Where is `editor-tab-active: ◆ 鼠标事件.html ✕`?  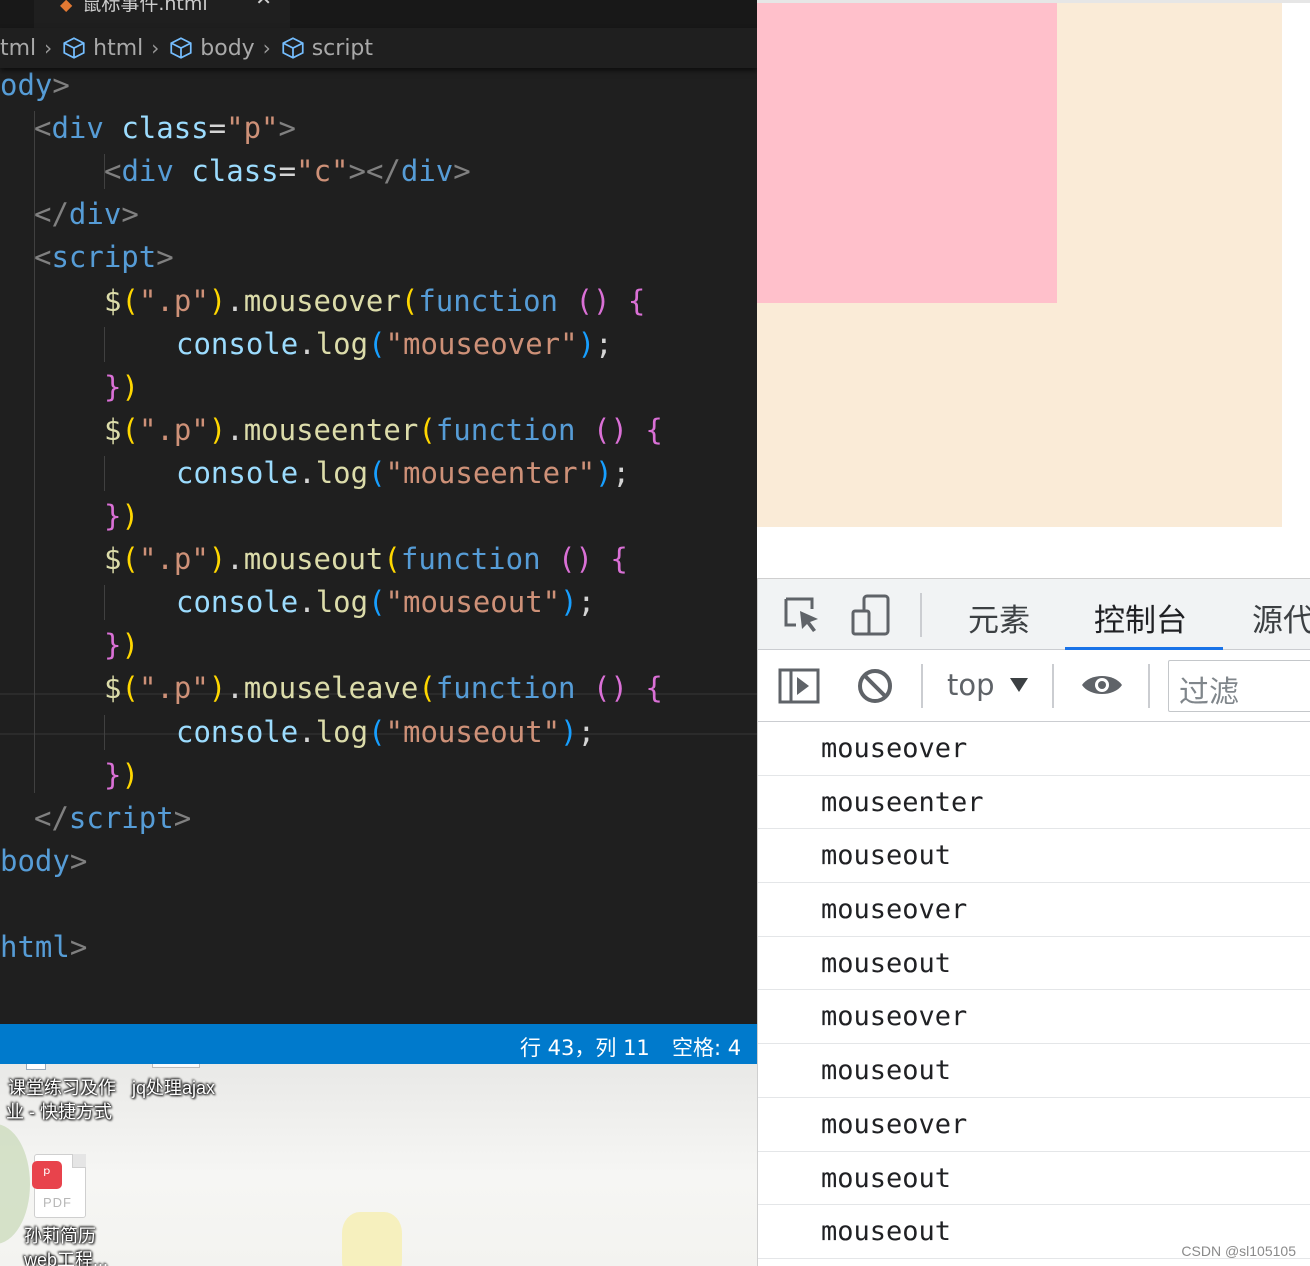 editor-tab-active: ◆ 鼠标事件.html ✕ is located at coordinates (162, 14).